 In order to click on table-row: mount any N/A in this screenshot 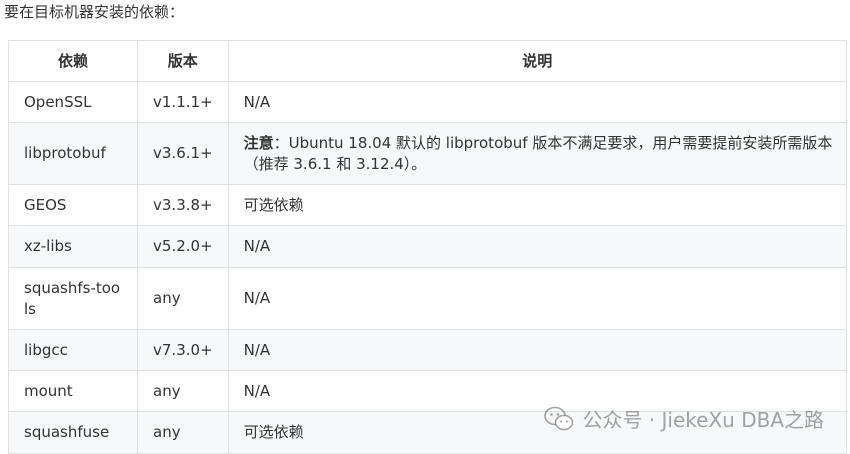, I will do `click(428, 391)`.